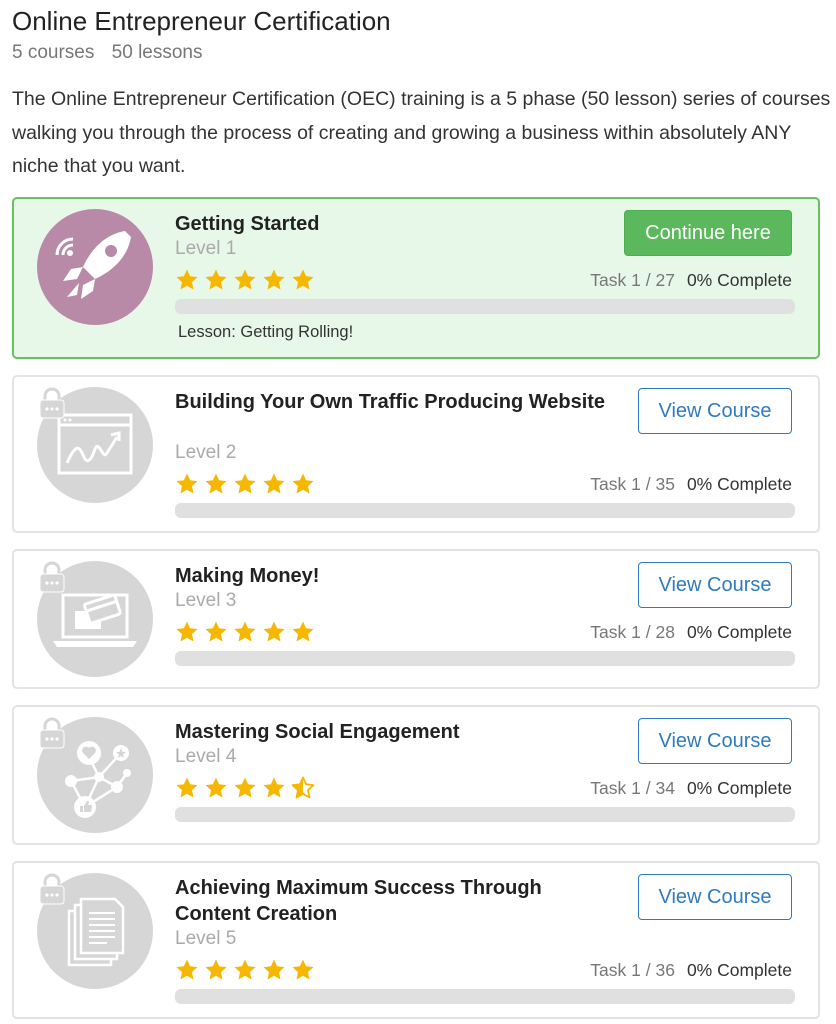 The image size is (836, 1024). Describe the element at coordinates (632, 484) in the screenshot. I see `task-count: Task 1 / 35` at that location.